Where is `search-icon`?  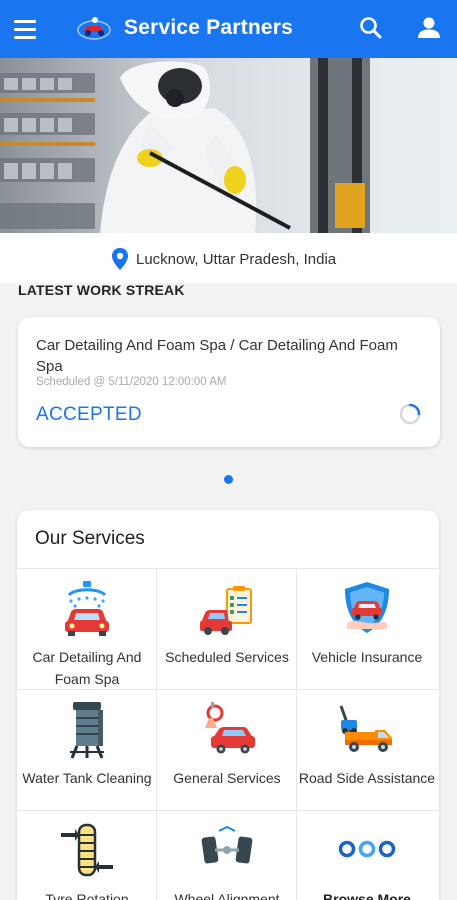 search-icon is located at coordinates (371, 28).